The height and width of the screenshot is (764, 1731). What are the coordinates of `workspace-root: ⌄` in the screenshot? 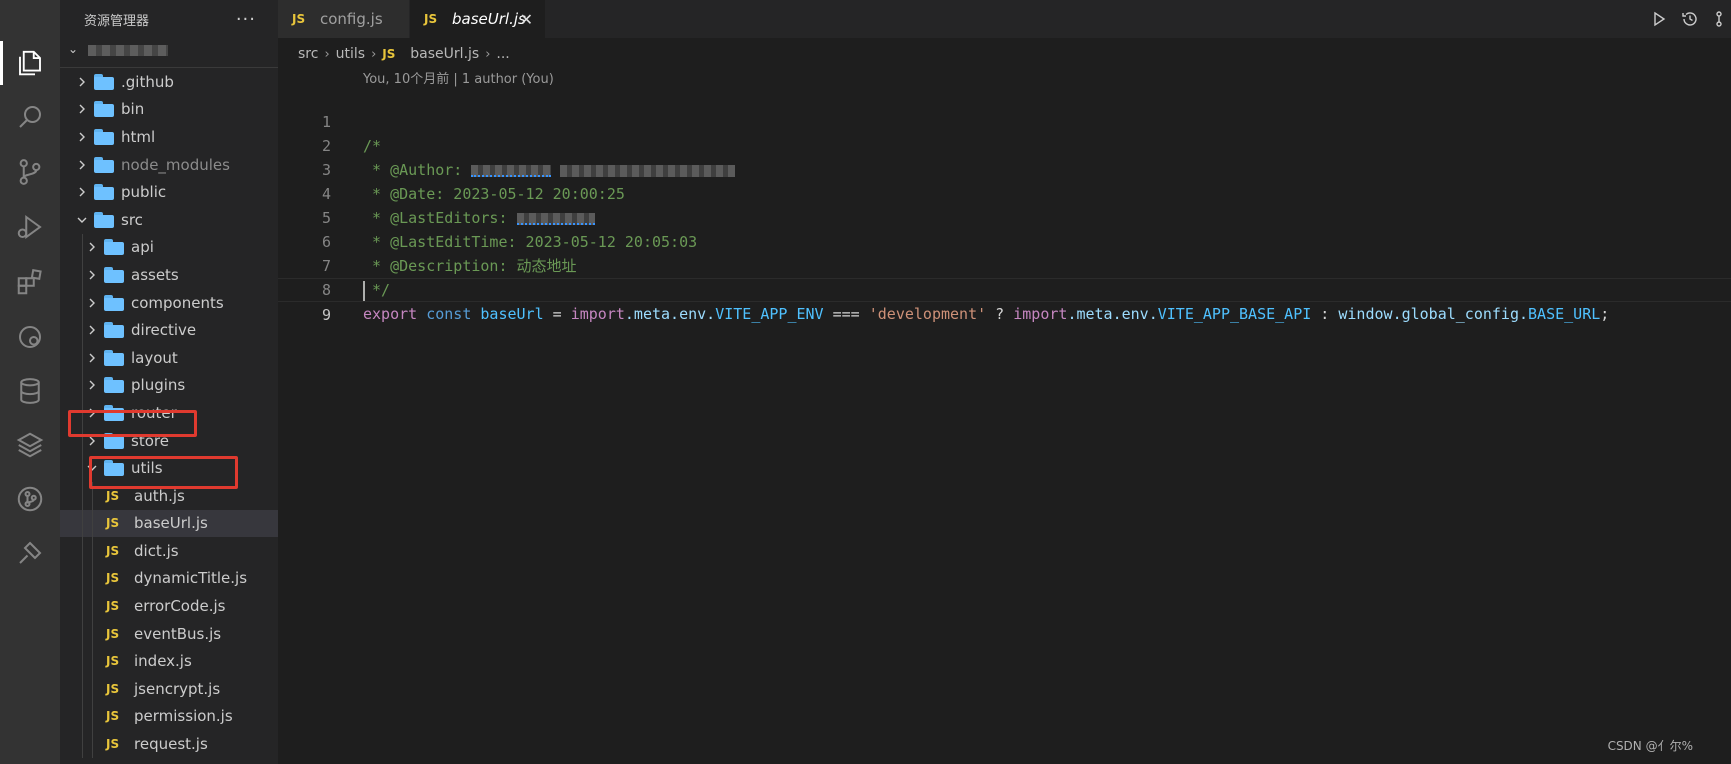 It's located at (169, 49).